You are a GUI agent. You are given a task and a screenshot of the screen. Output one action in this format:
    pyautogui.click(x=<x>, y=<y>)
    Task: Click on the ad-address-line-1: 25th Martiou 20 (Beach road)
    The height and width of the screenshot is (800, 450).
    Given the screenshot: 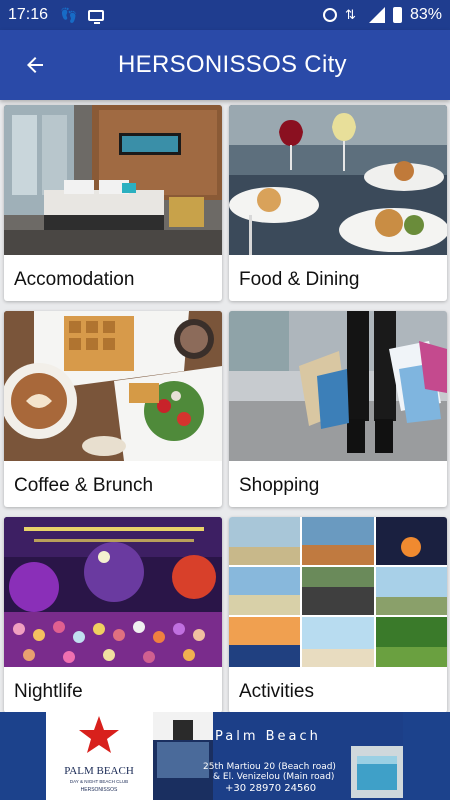 What is the action you would take?
    pyautogui.click(x=269, y=767)
    